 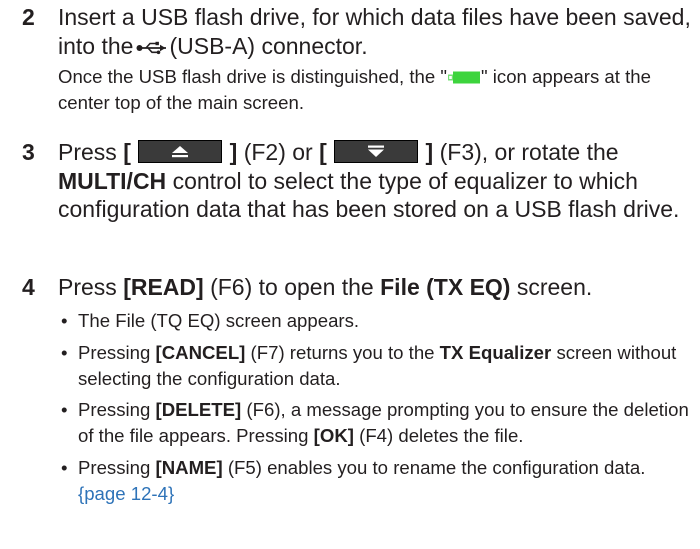 What do you see at coordinates (189, 467) in the screenshot?
I see `name-key-label: [NAME]` at bounding box center [189, 467].